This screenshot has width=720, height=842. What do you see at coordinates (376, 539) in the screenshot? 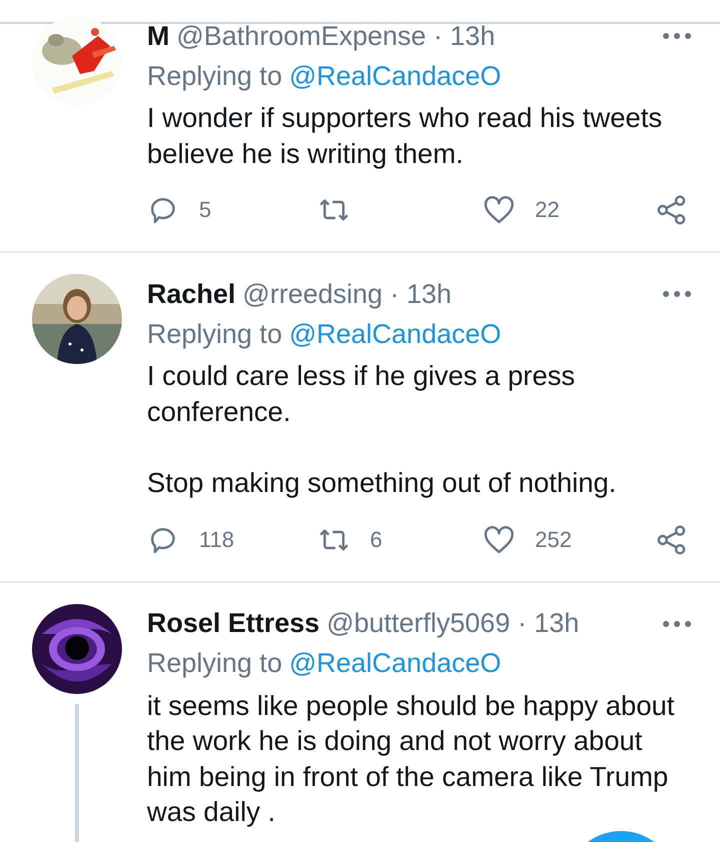
I see `retweet-count: 6` at bounding box center [376, 539].